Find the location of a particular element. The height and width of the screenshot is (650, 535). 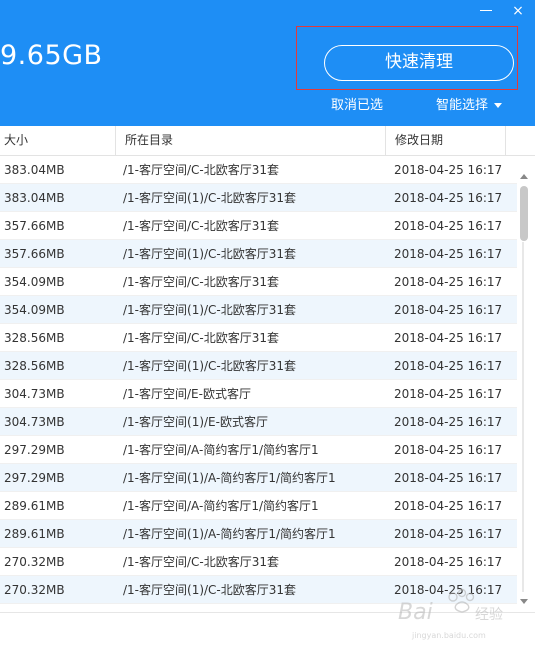

smart-select-dropdown: 智能选择 is located at coordinates (469, 103).